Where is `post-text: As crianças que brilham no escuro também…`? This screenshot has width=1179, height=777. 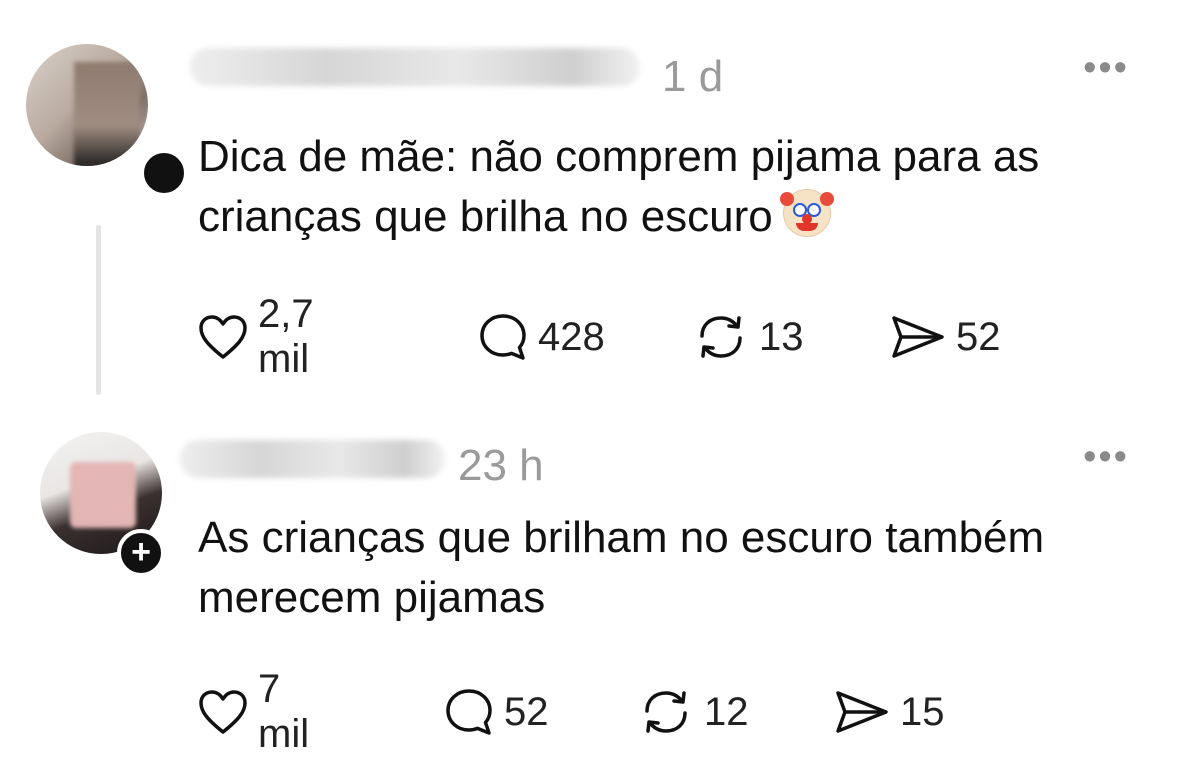
post-text: As crianças que brilham no escuro também… is located at coordinates (621, 567).